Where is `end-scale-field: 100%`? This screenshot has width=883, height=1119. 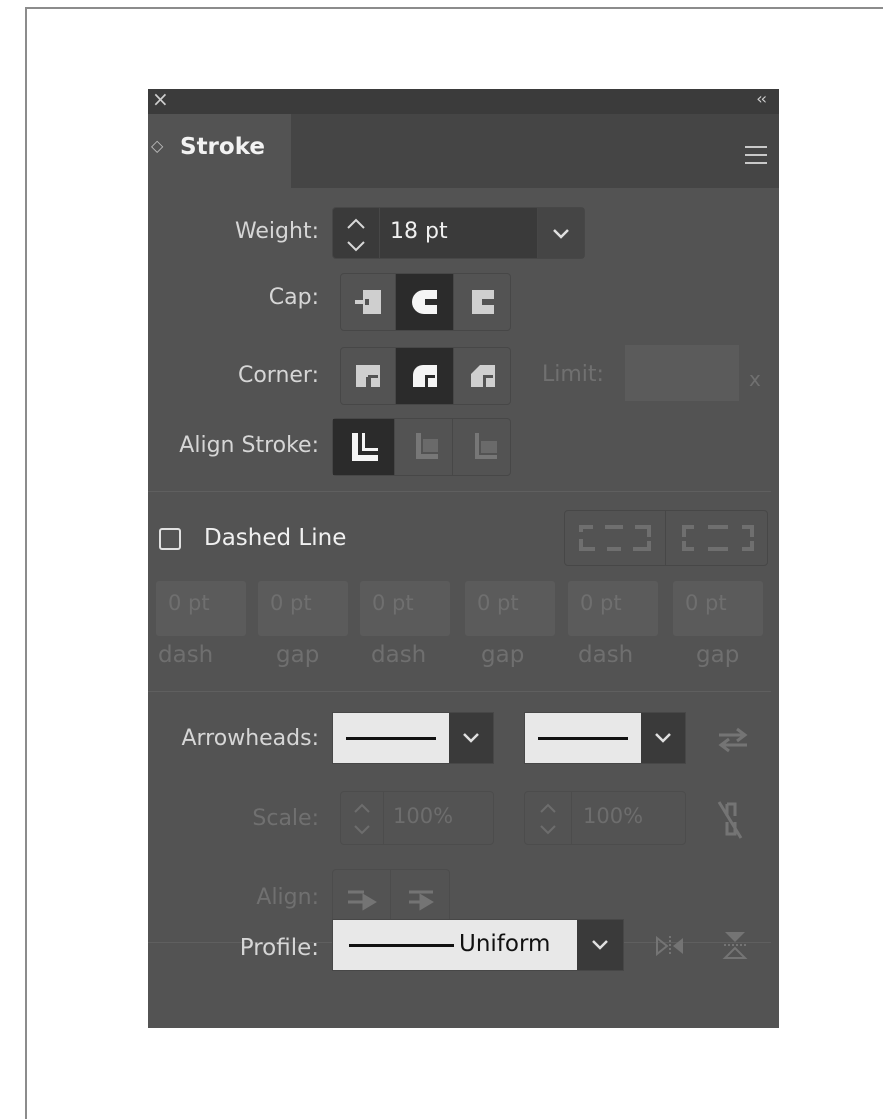
end-scale-field: 100% is located at coordinates (605, 818).